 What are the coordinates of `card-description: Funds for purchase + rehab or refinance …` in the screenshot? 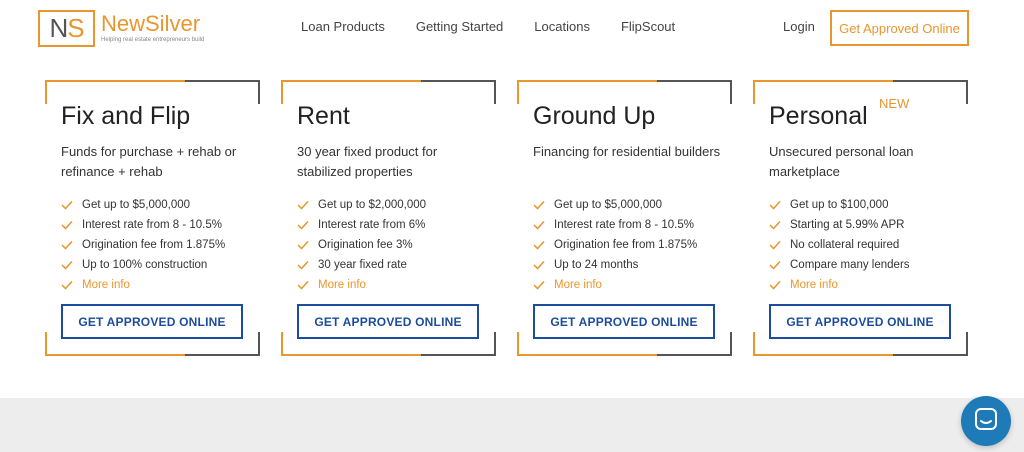 It's located at (149, 161).